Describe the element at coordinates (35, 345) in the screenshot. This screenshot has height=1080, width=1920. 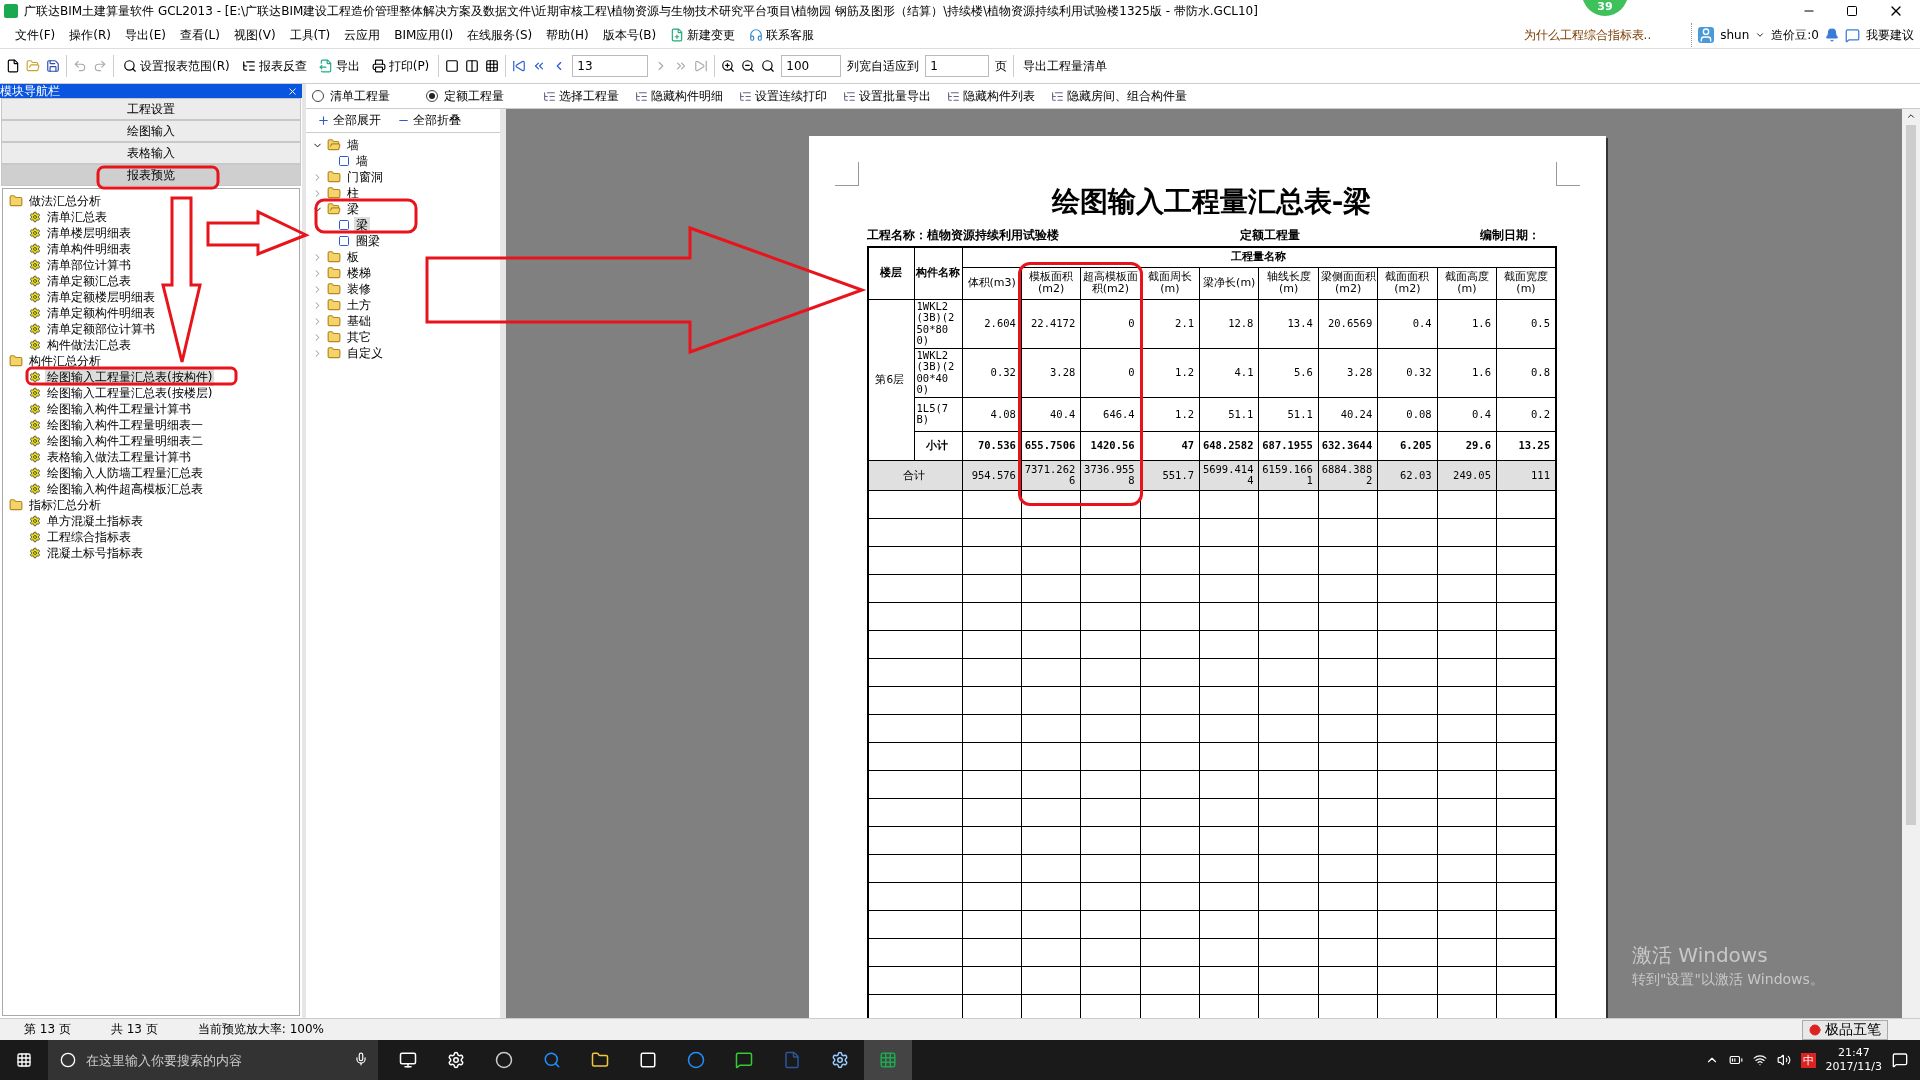
I see `gear-icon` at that location.